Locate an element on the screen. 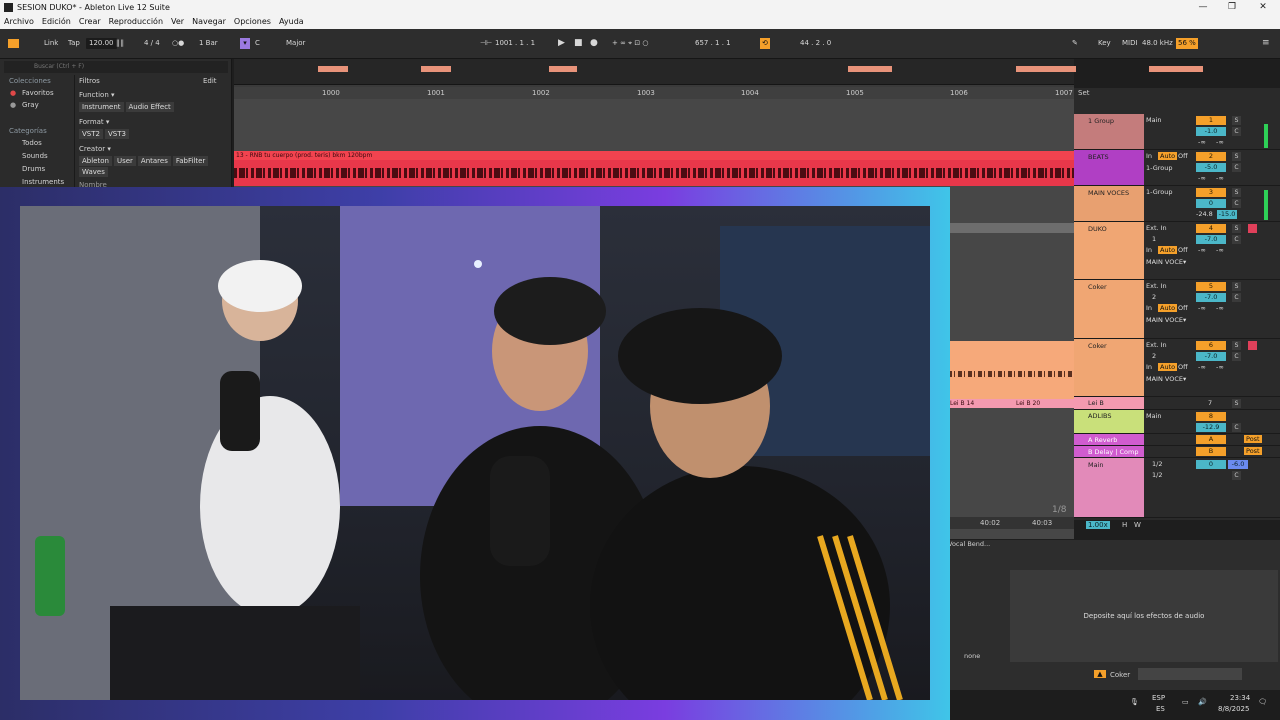 Image resolution: width=1280 pixels, height=720 pixels. tag-user: User is located at coordinates (124, 161).